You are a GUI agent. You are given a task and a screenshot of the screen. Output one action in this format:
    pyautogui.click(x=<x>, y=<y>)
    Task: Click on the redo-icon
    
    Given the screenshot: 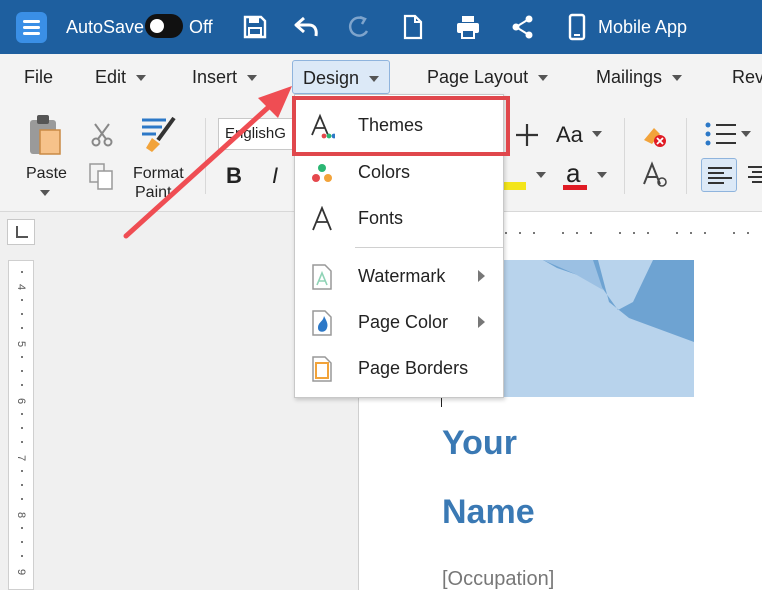 What is the action you would take?
    pyautogui.click(x=360, y=27)
    